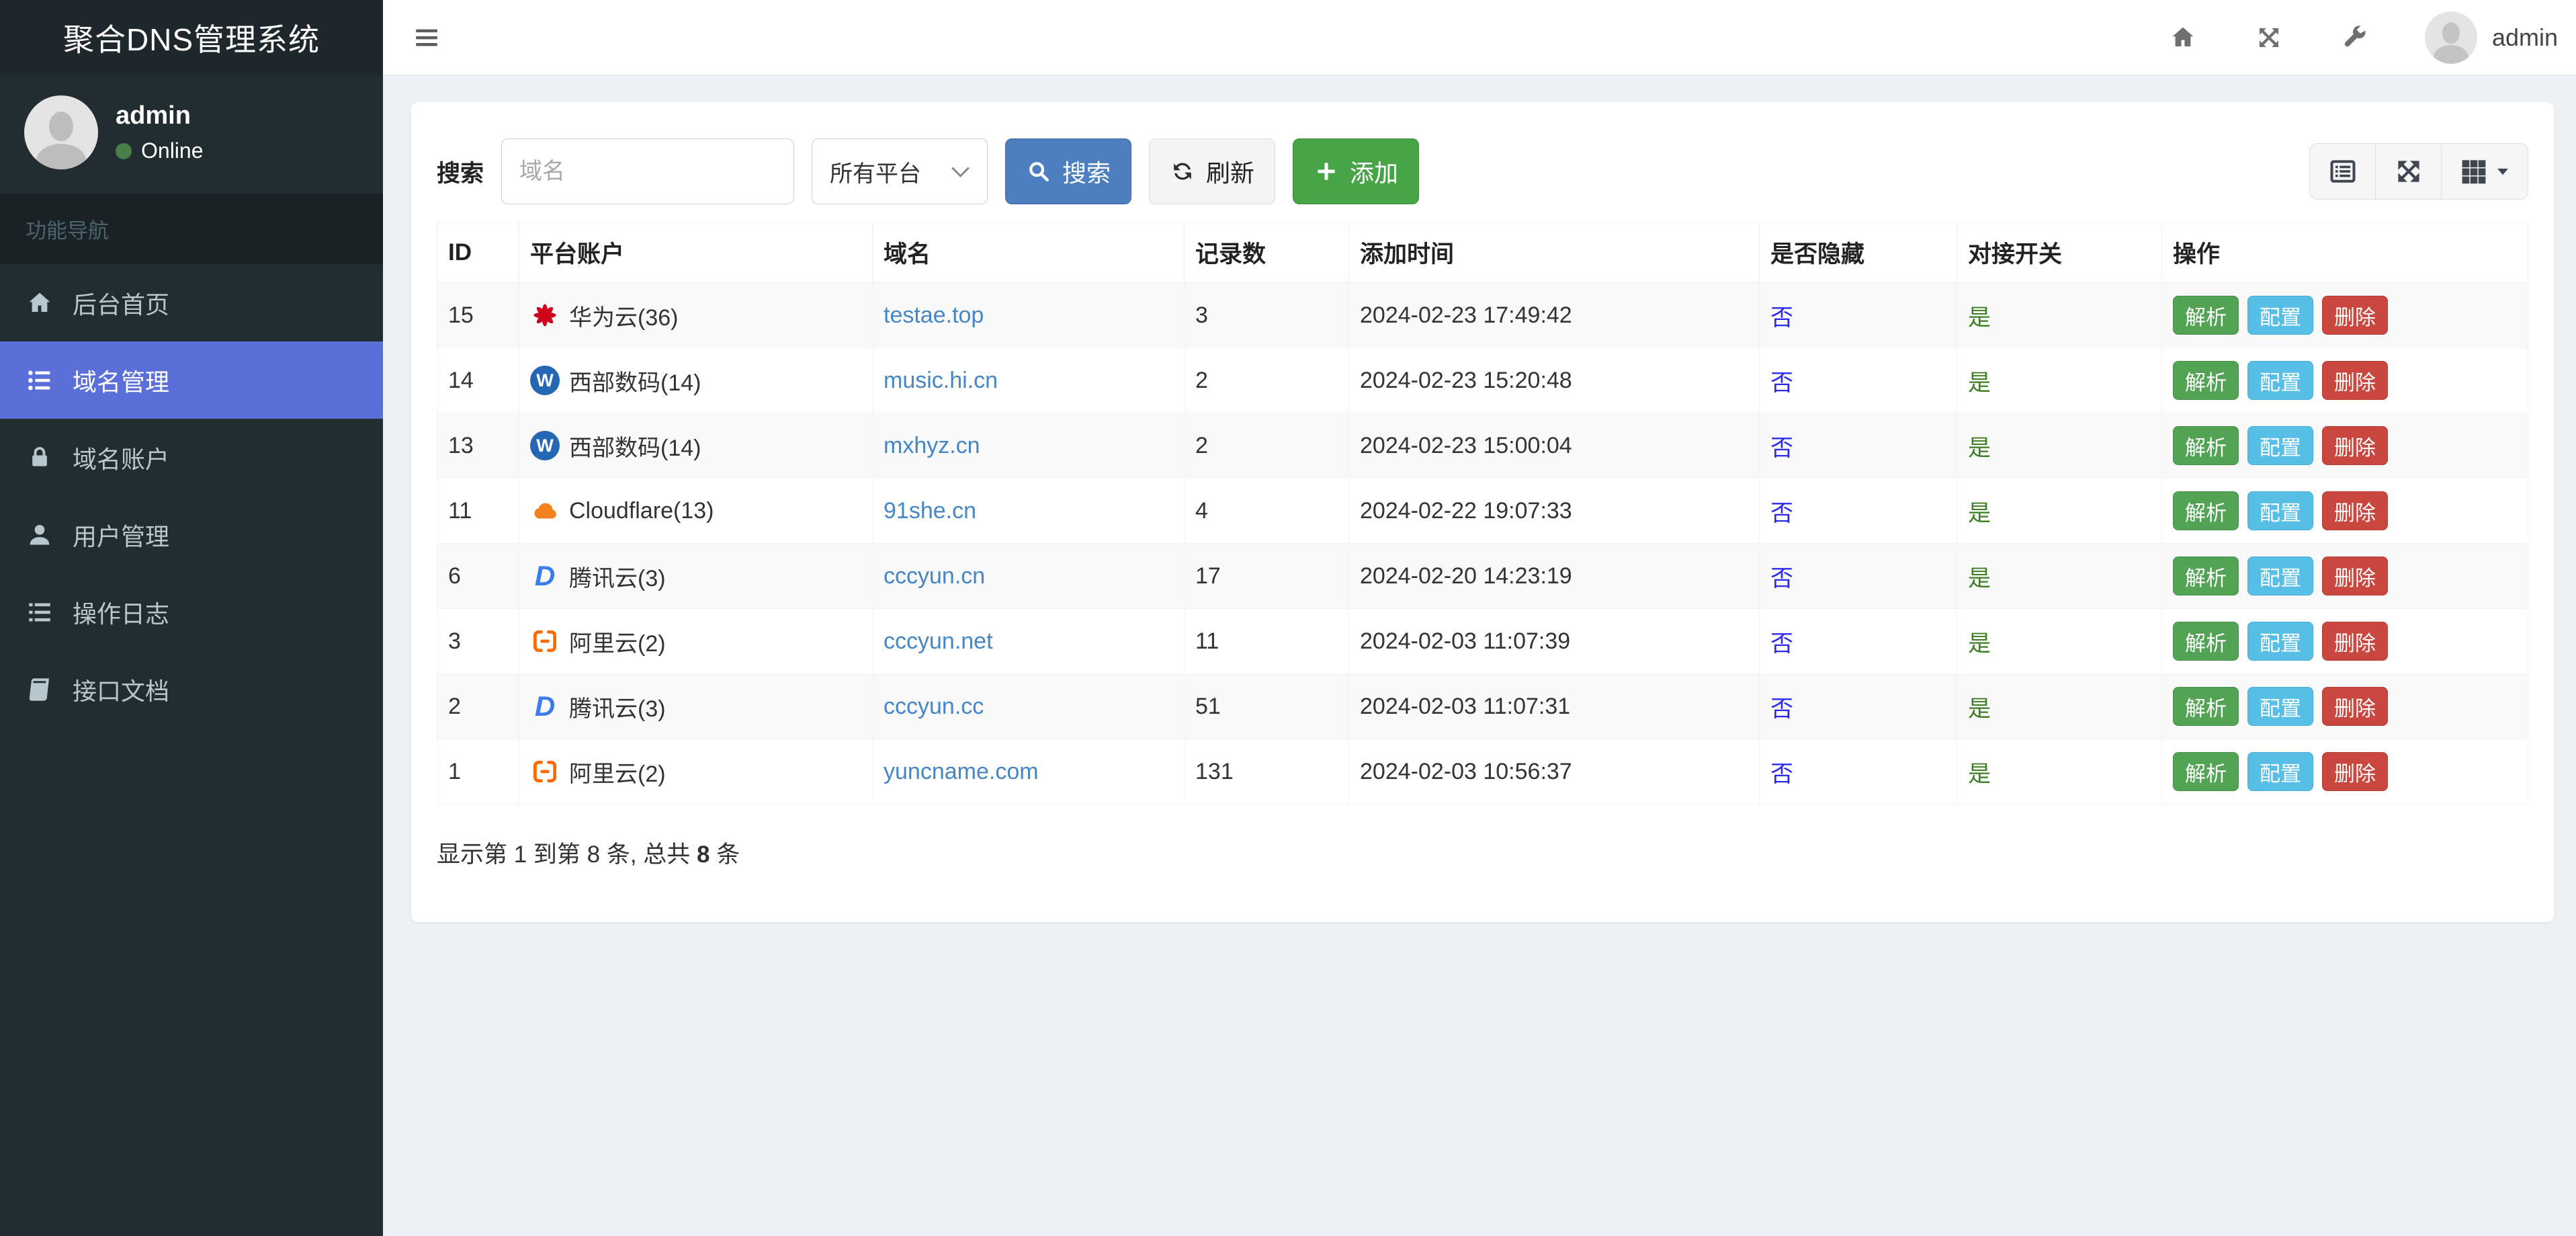 The height and width of the screenshot is (1236, 2576). Describe the element at coordinates (2409, 171) in the screenshot. I see `table-fullscreen-button` at that location.